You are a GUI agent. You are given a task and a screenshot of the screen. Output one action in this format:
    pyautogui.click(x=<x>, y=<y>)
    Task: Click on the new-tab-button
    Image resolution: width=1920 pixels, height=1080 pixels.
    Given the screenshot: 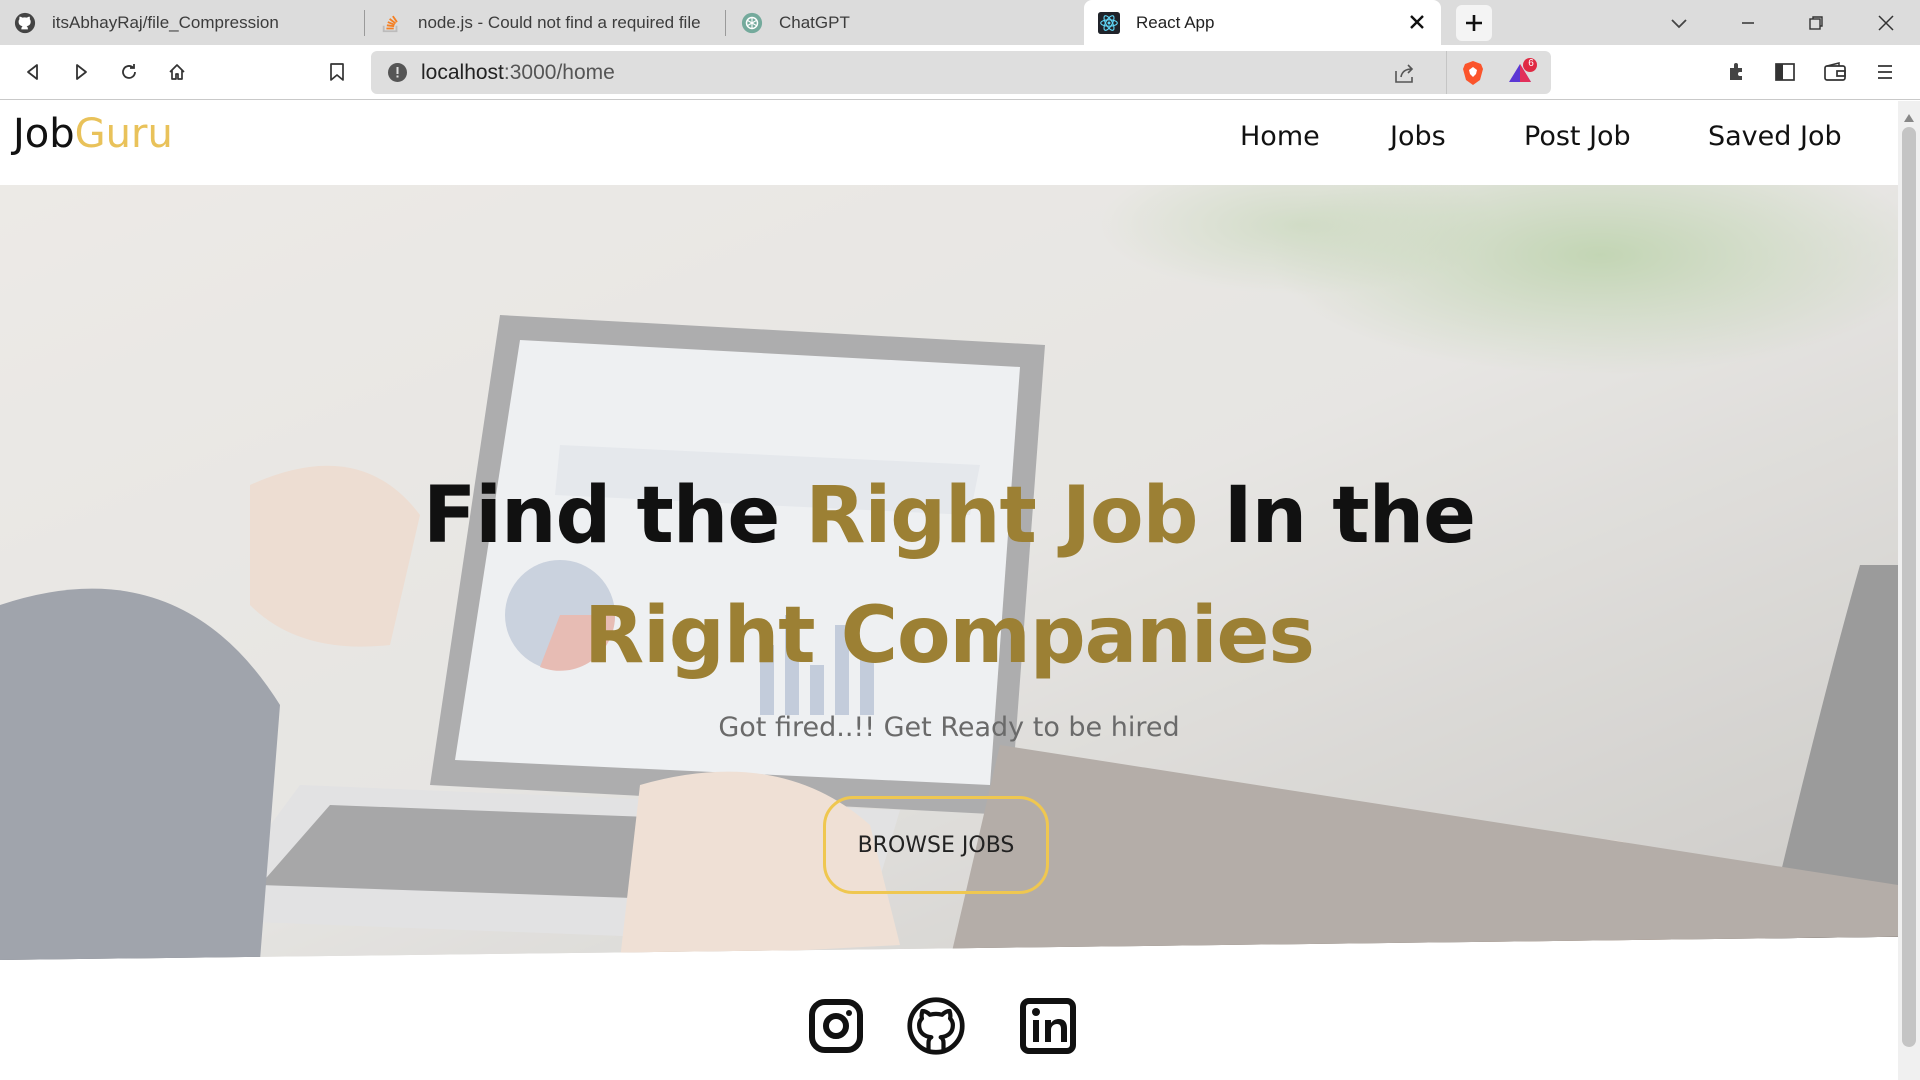 What is the action you would take?
    pyautogui.click(x=1474, y=23)
    